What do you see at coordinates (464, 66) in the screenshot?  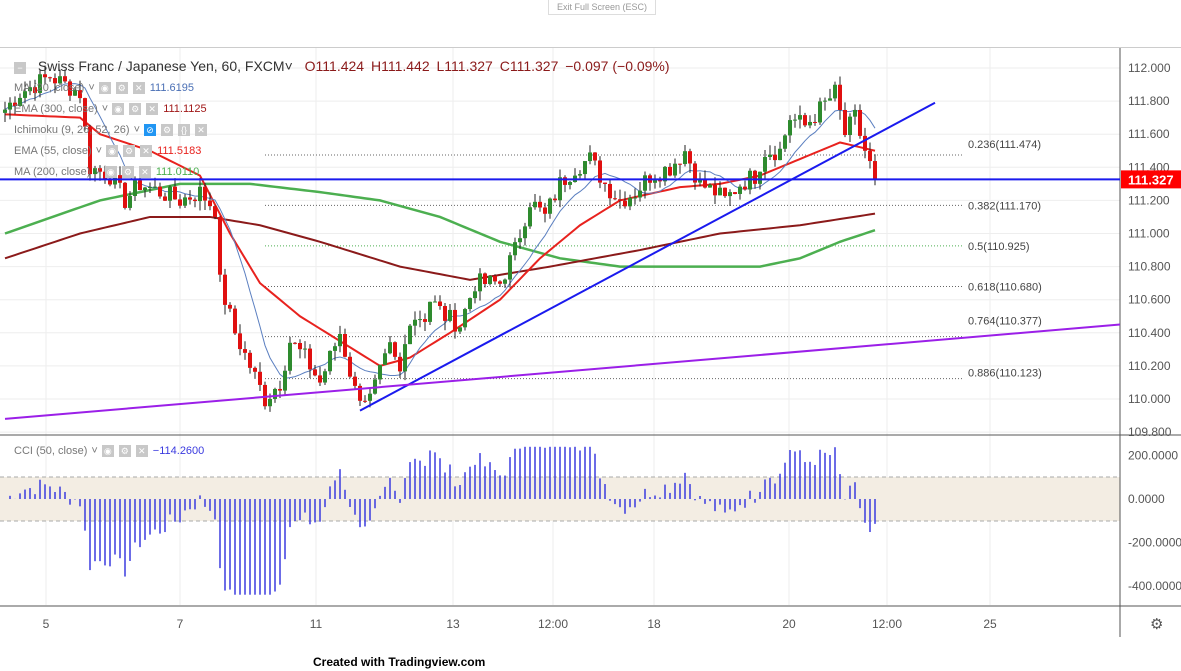 I see `low-value: L111.327` at bounding box center [464, 66].